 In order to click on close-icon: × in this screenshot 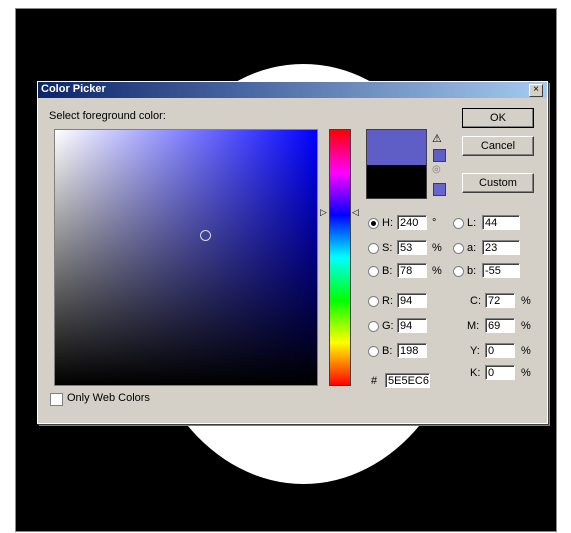, I will do `click(536, 89)`.